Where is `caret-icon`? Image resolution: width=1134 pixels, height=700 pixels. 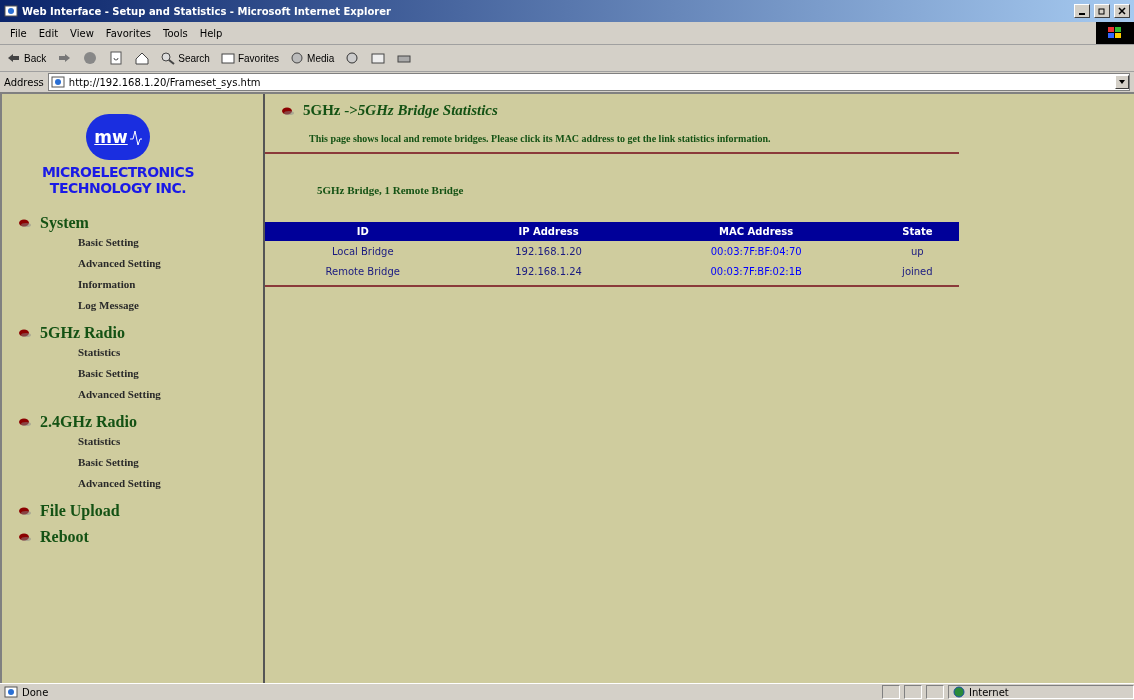 caret-icon is located at coordinates (1122, 82).